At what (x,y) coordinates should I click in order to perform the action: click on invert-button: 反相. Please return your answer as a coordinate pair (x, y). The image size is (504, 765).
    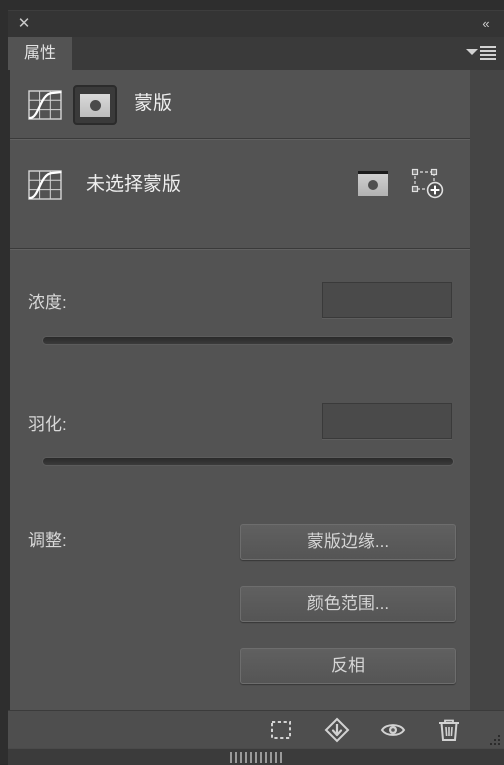
    Looking at the image, I should click on (348, 666).